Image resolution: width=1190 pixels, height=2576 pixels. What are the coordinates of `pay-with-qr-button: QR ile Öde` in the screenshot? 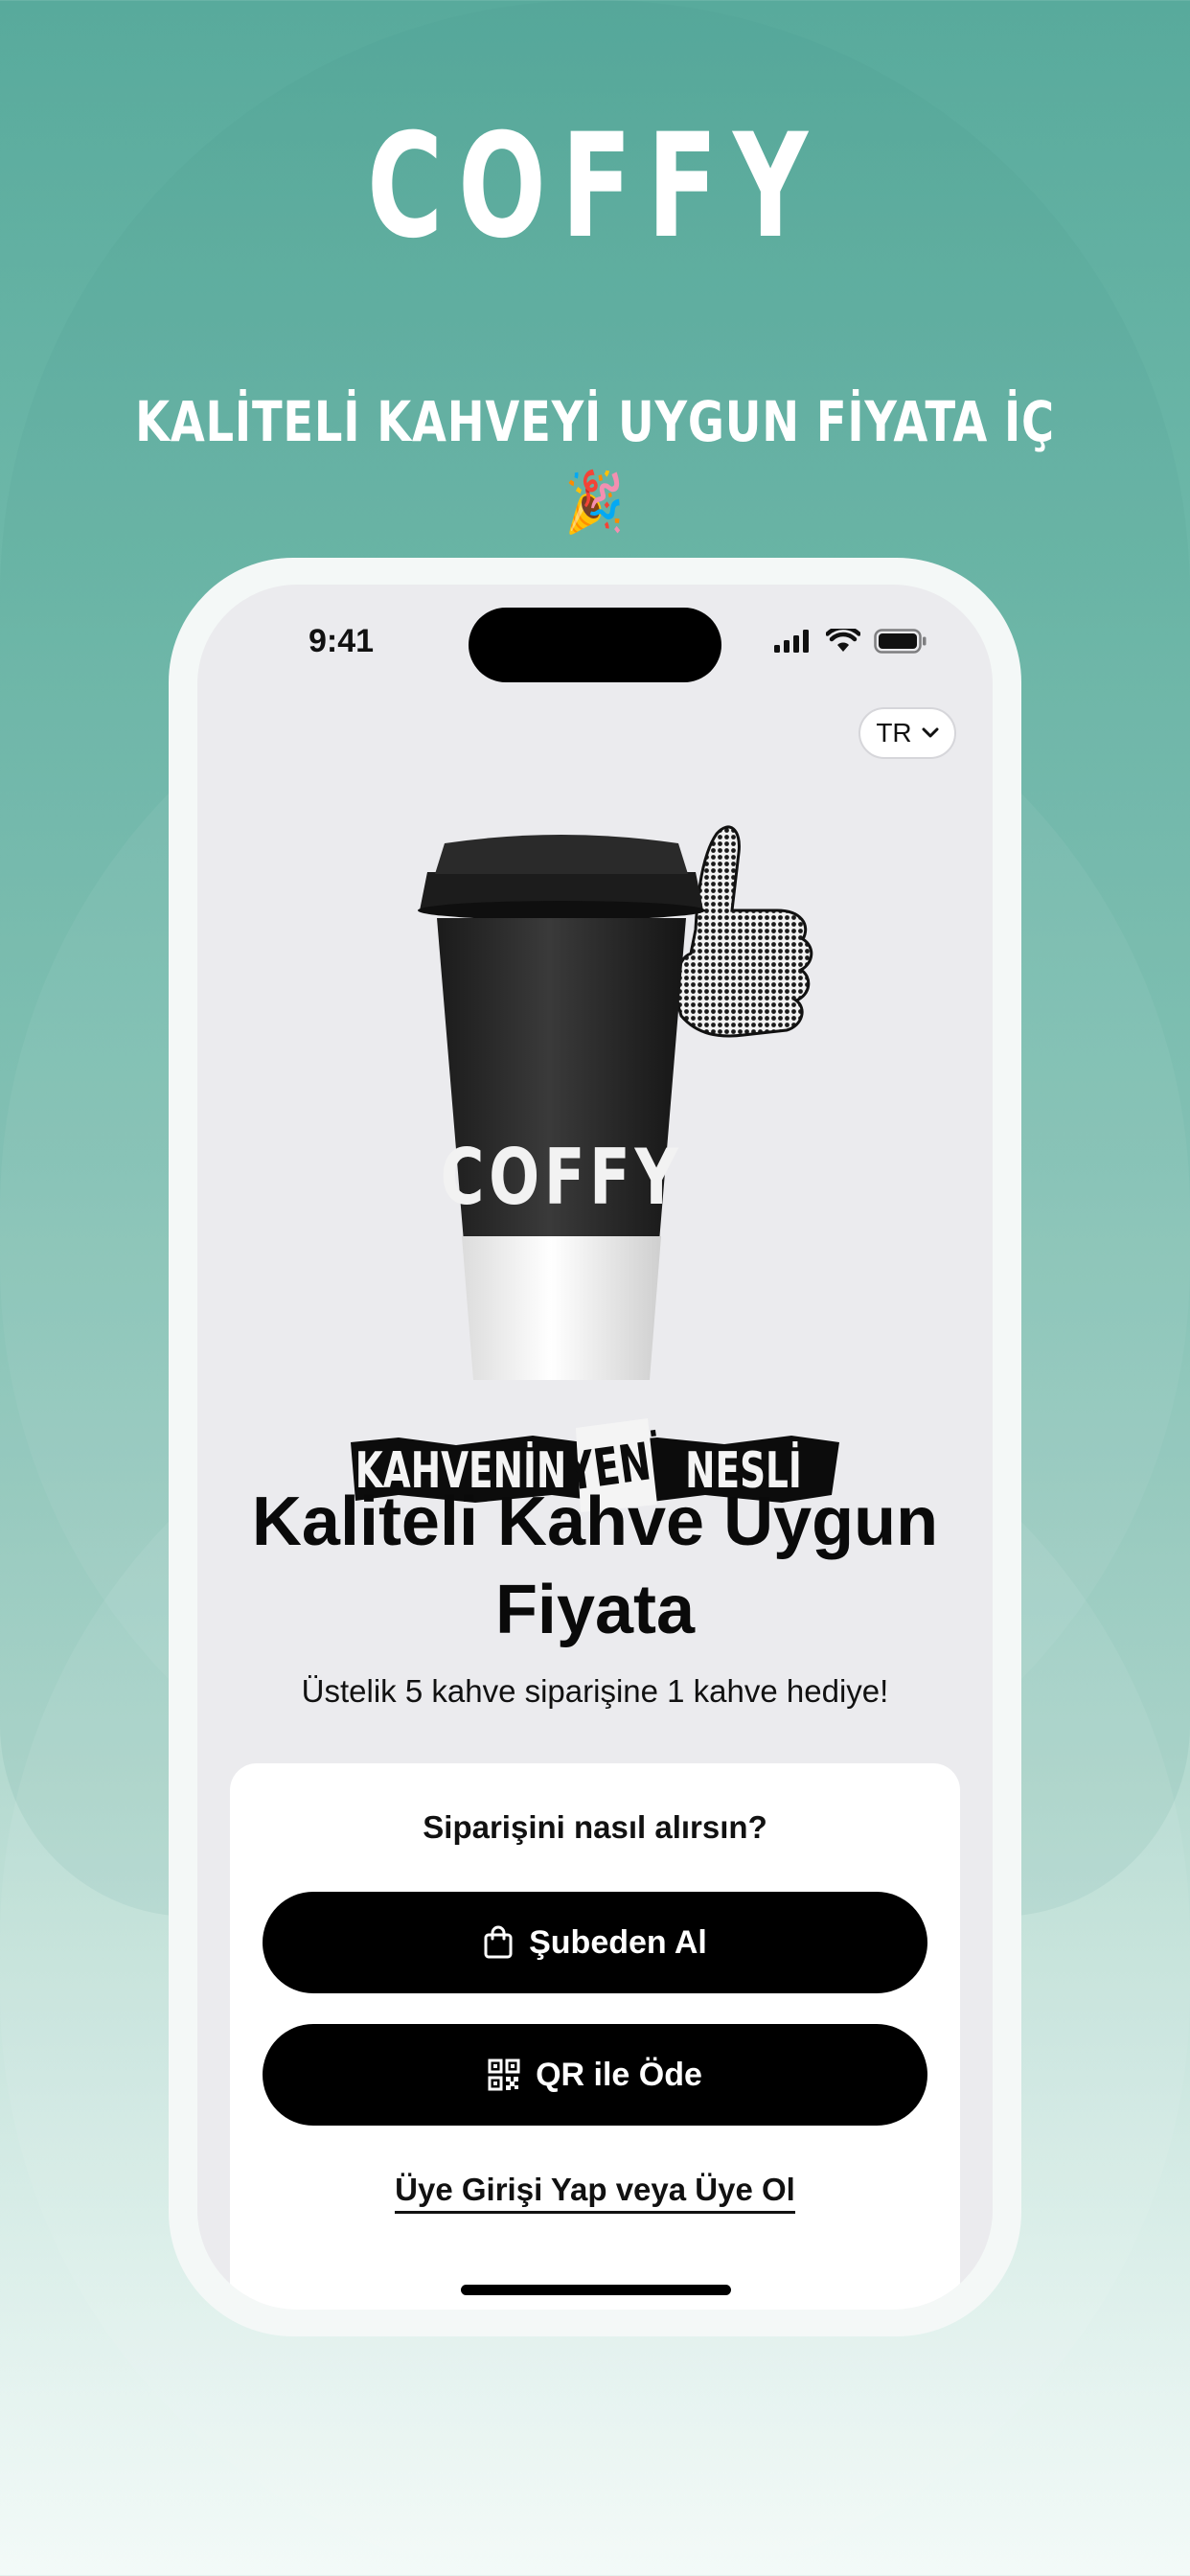 It's located at (595, 2075).